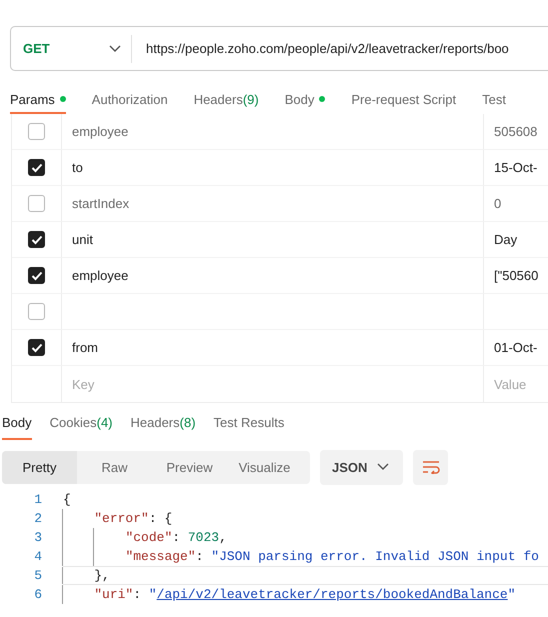 The image size is (548, 617). What do you see at coordinates (67, 500) in the screenshot?
I see `code-line: {` at bounding box center [67, 500].